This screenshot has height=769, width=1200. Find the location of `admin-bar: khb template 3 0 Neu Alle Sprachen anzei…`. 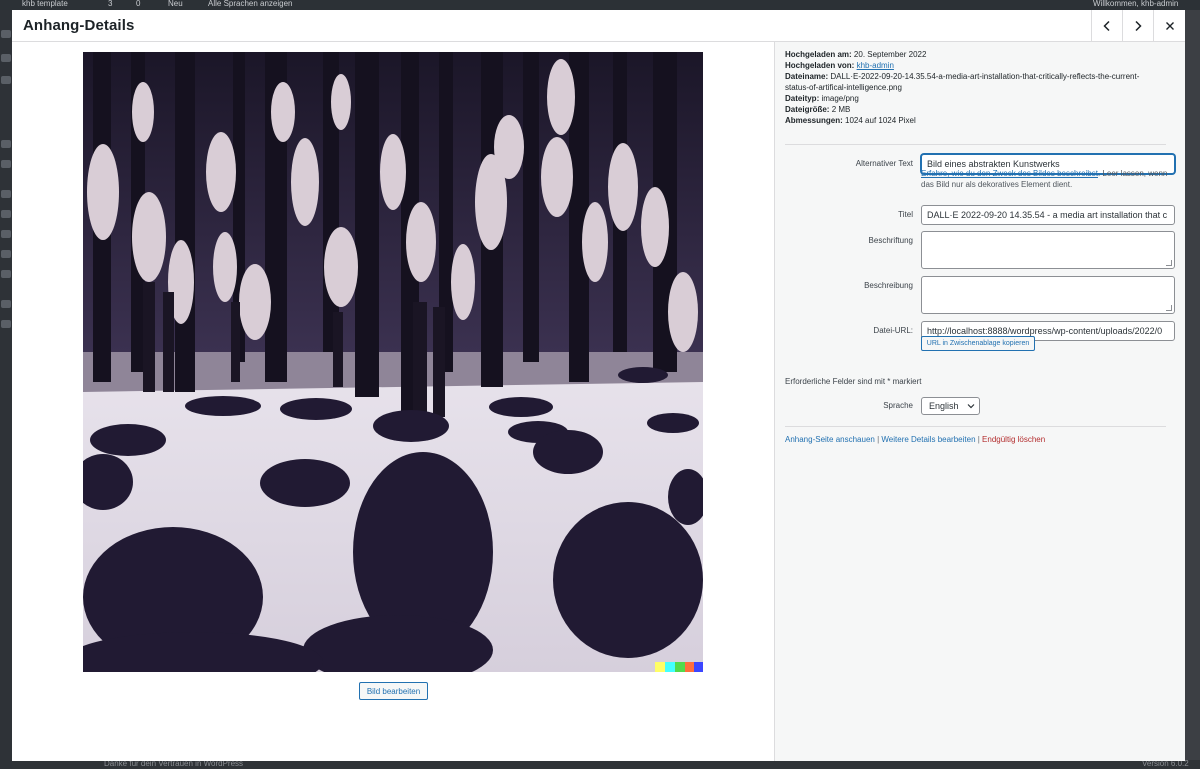

admin-bar: khb template 3 0 Neu Alle Sprachen anzei… is located at coordinates (600, 5).